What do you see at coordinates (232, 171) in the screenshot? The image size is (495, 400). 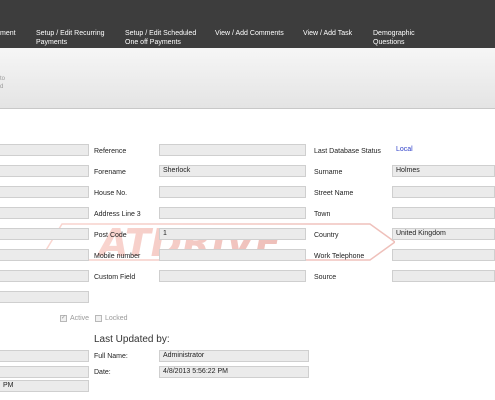 I see `forename-field: Sherlock` at bounding box center [232, 171].